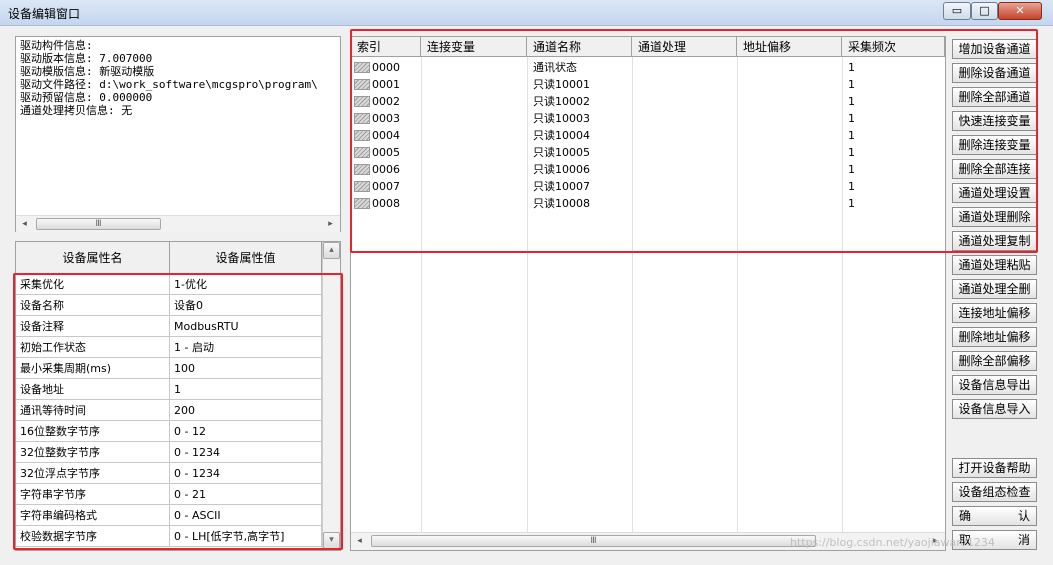 The height and width of the screenshot is (565, 1053). Describe the element at coordinates (687, 118) in the screenshot. I see `cell-processing` at that location.